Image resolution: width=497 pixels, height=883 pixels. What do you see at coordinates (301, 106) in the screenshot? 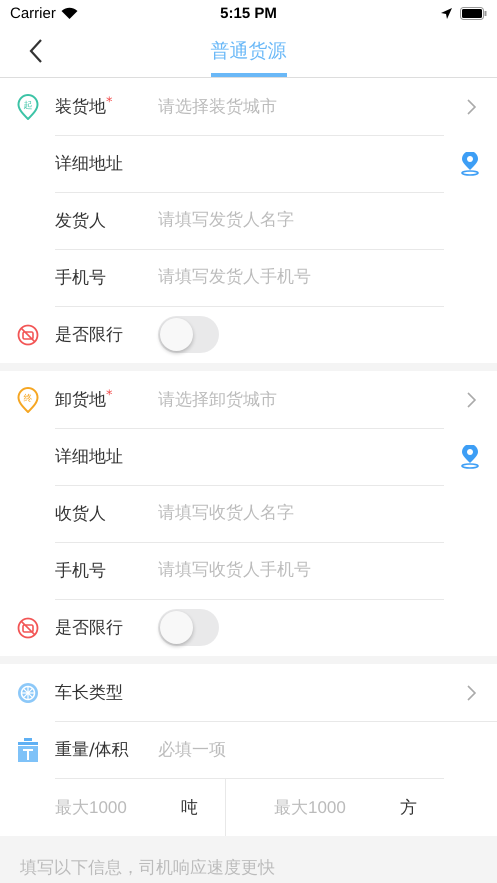
I see `city-select: 请选择装货城市` at bounding box center [301, 106].